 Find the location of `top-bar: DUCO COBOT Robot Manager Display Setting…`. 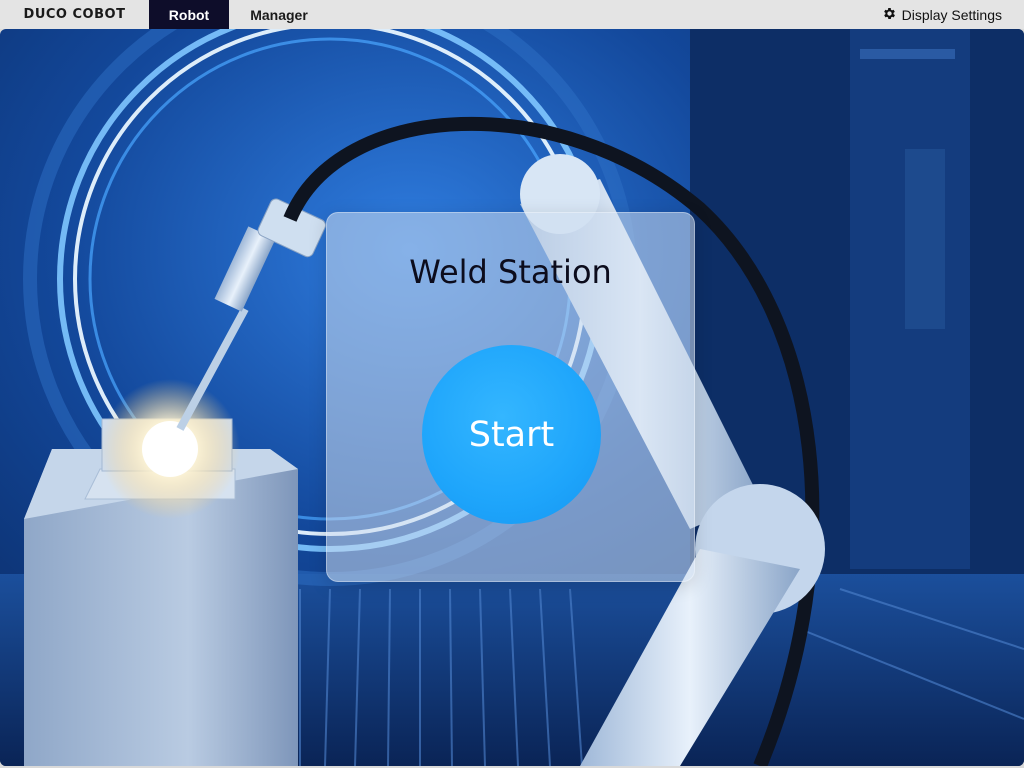

top-bar: DUCO COBOT Robot Manager Display Setting… is located at coordinates (512, 14).